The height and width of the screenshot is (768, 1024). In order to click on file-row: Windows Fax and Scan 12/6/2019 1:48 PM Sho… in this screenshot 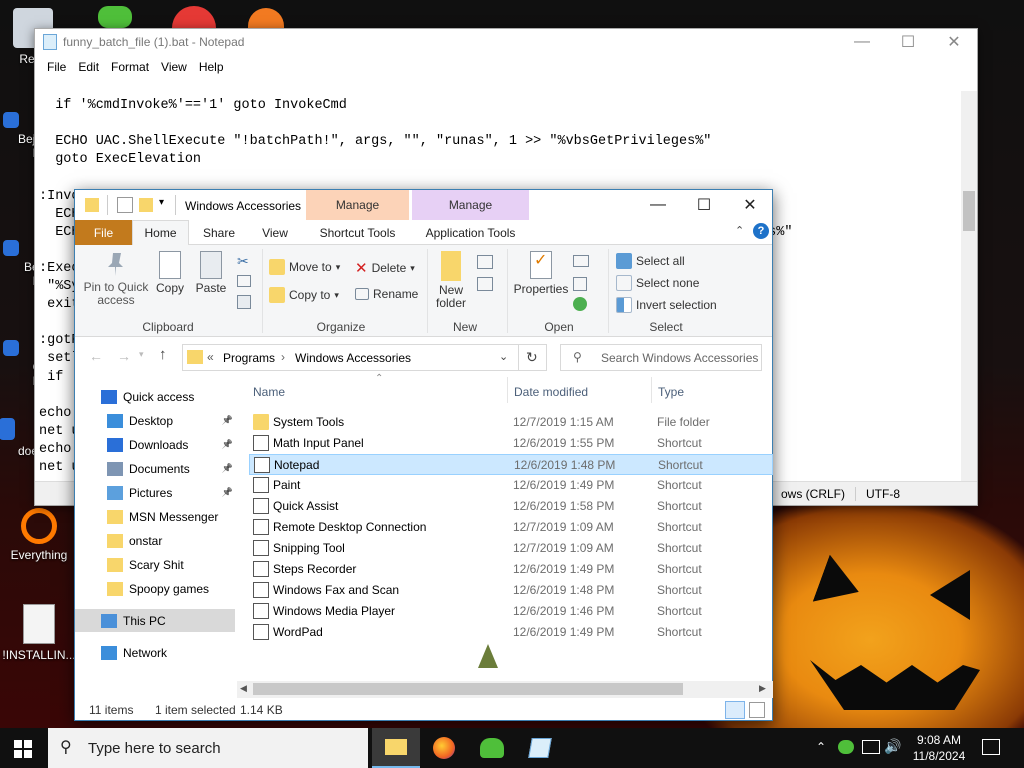, I will do `click(511, 590)`.